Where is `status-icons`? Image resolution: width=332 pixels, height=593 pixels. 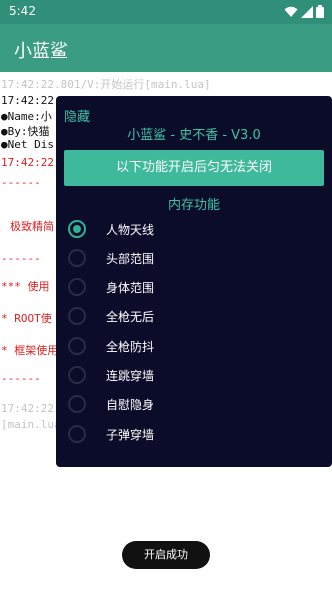
status-icons is located at coordinates (304, 11).